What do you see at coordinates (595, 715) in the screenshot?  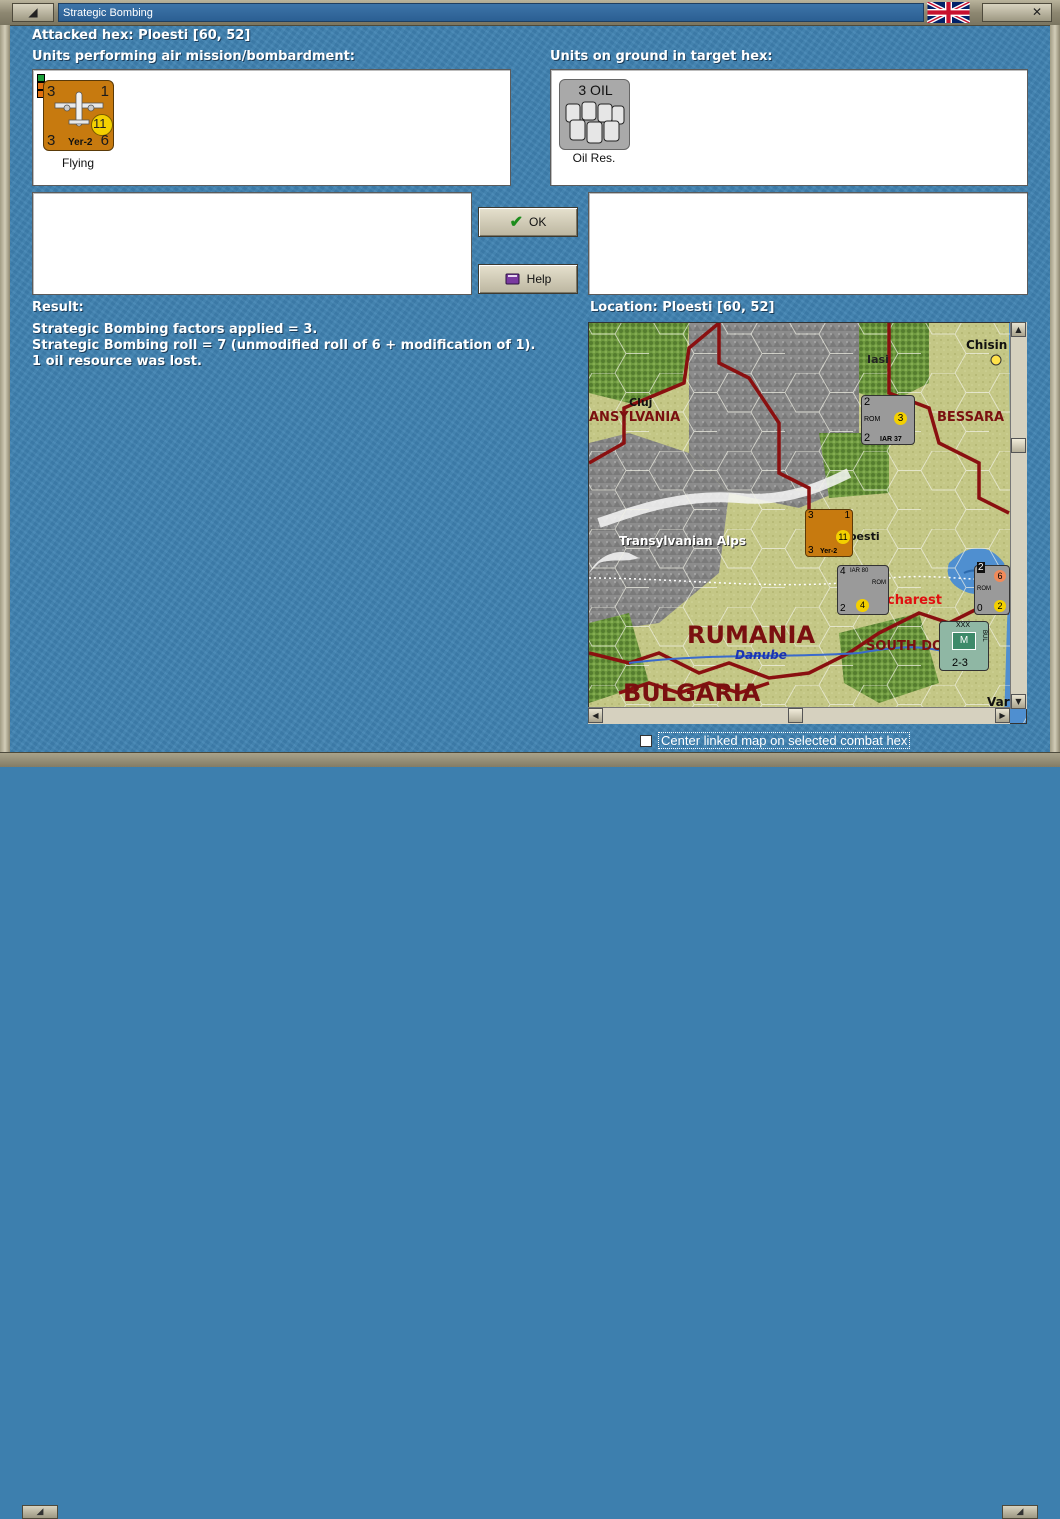 I see `scroll-left-icon: ◀` at bounding box center [595, 715].